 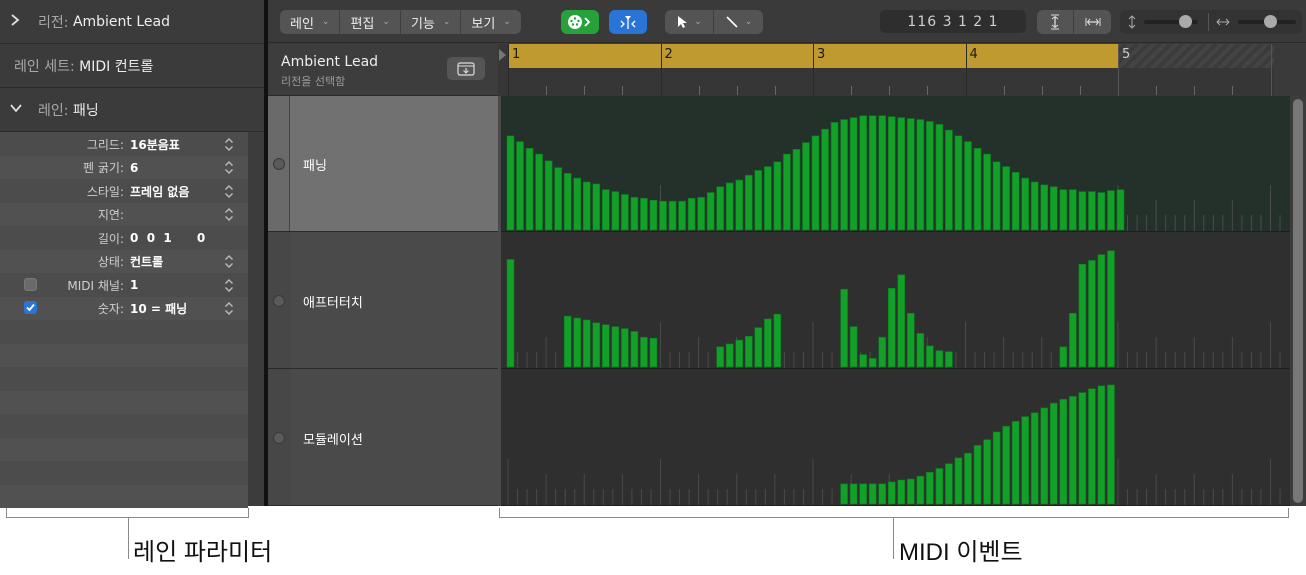 What do you see at coordinates (124, 308) in the screenshot?
I see `param-row: 숫자: 10 = 패닝` at bounding box center [124, 308].